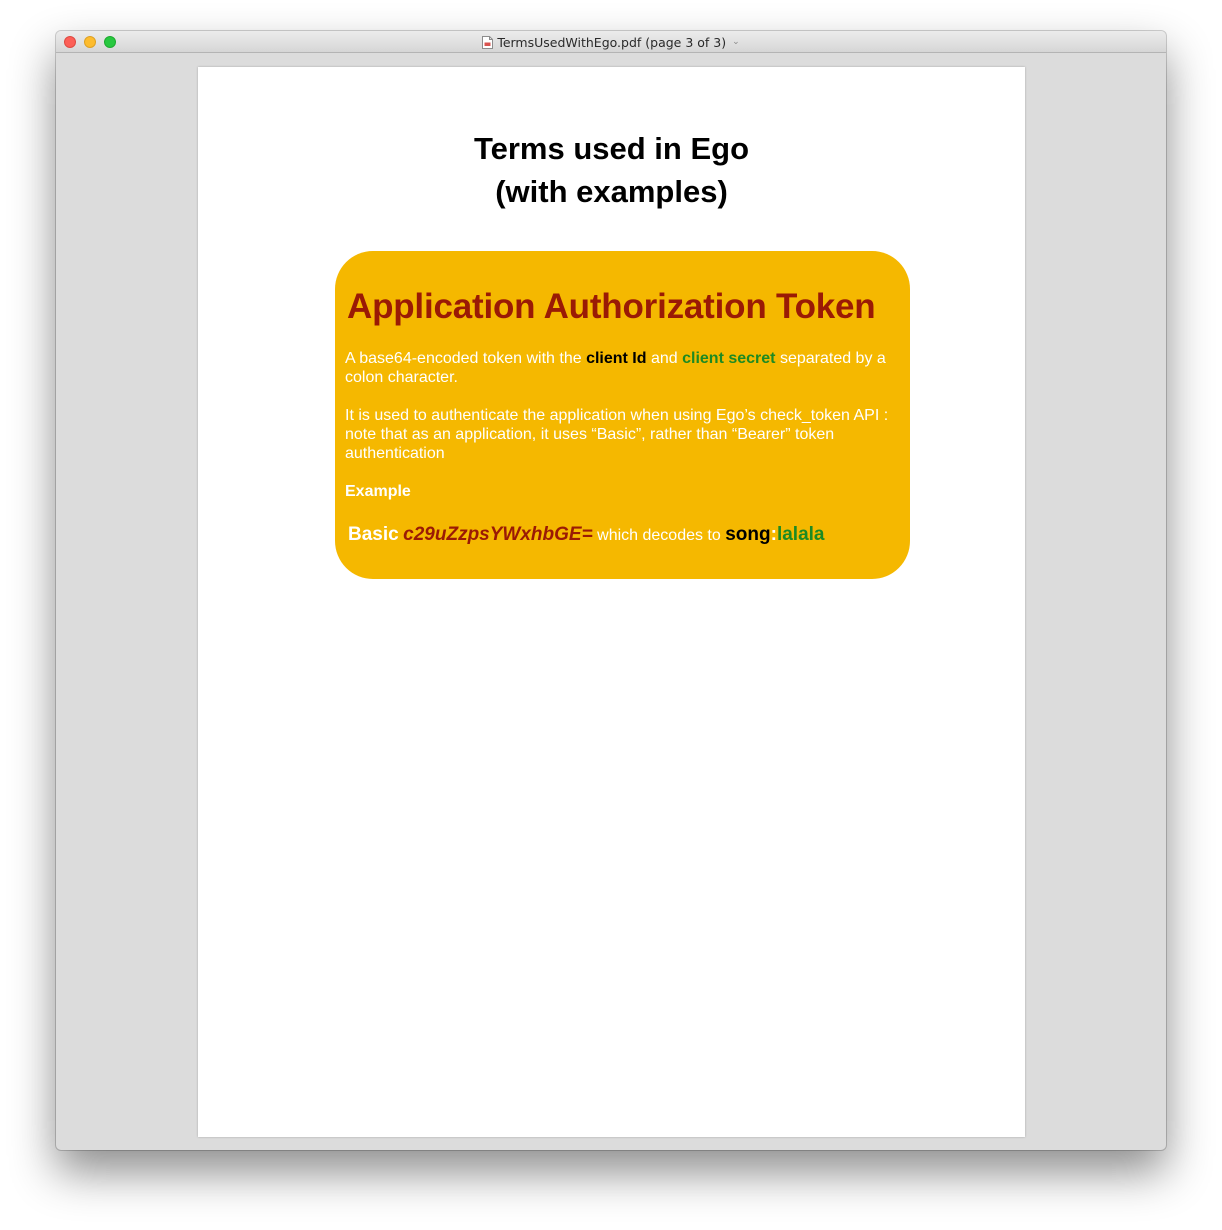 This screenshot has width=1222, height=1230. I want to click on card-heading: Application Authorization Token, so click(611, 306).